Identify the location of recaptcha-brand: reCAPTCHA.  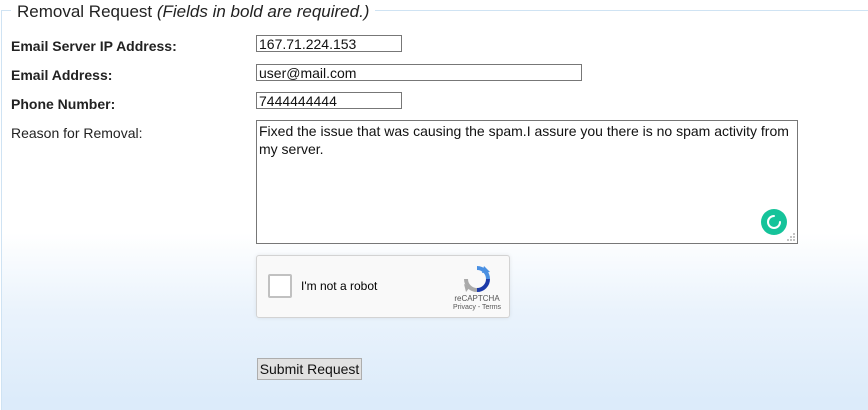
(477, 298).